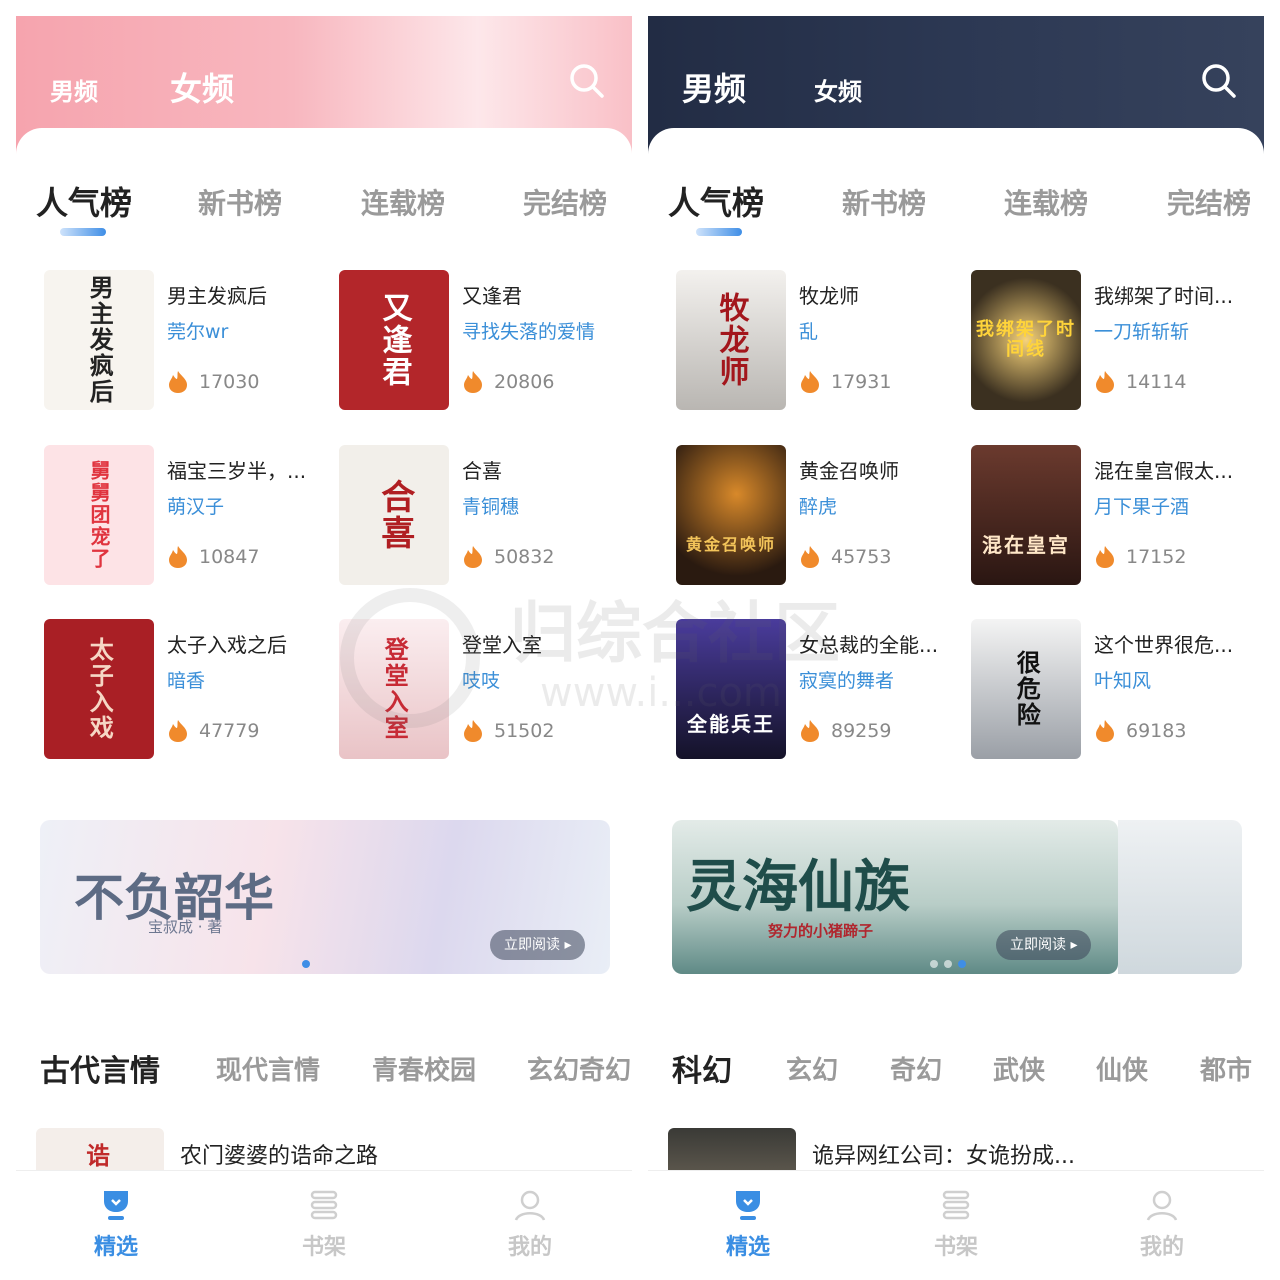  What do you see at coordinates (247, 330) in the screenshot?
I see `book-author: 莞尔wr` at bounding box center [247, 330].